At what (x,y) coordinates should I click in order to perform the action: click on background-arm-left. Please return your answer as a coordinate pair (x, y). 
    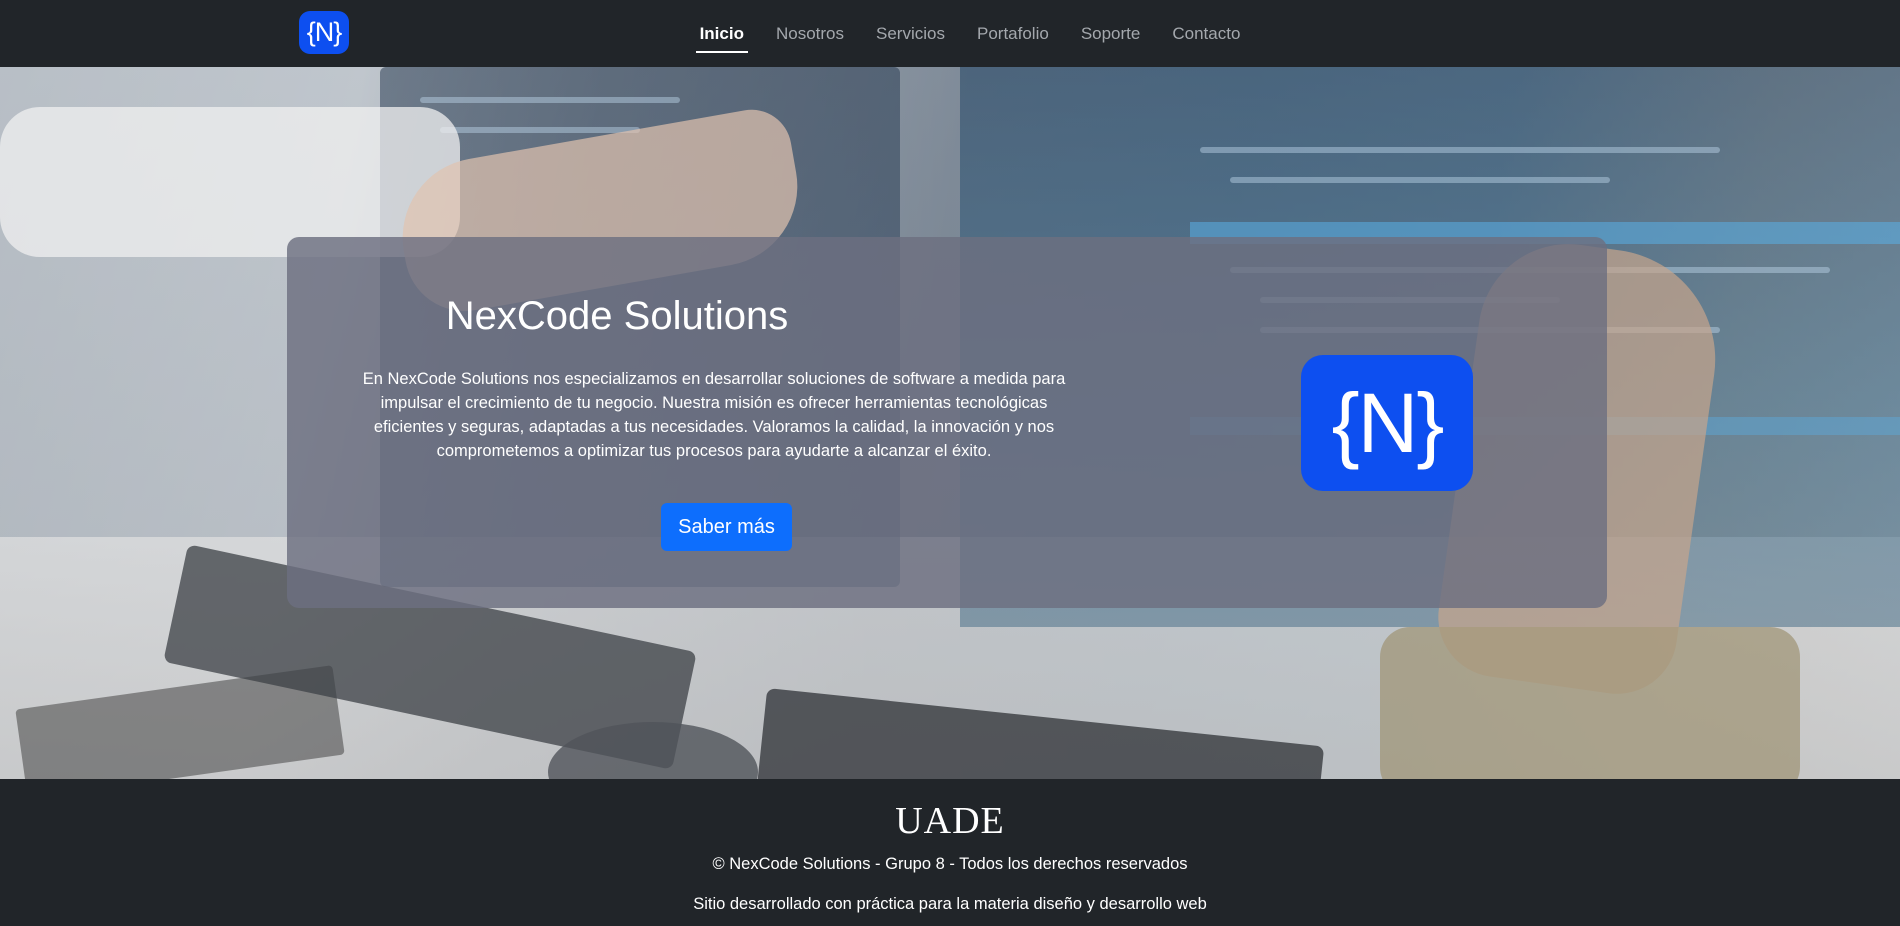
    Looking at the image, I should click on (230, 182).